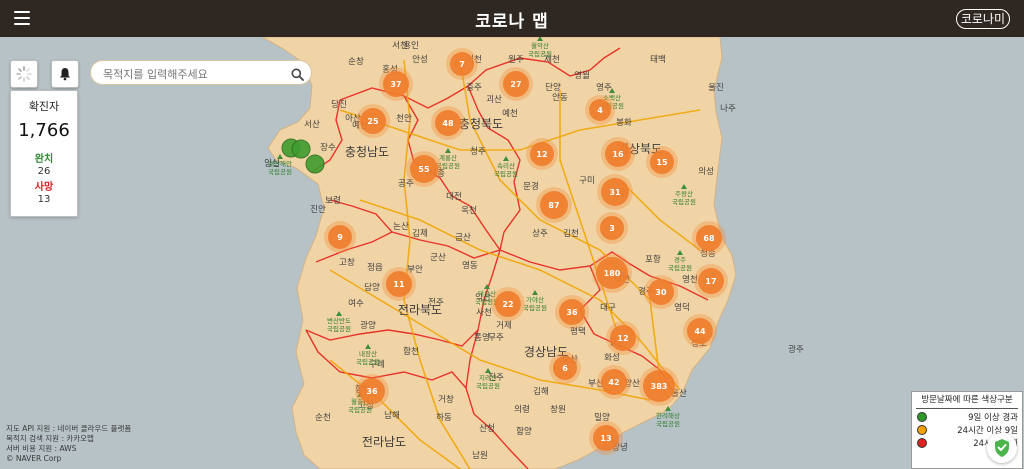  Describe the element at coordinates (560, 97) in the screenshot. I see `city-label: 안동` at that location.